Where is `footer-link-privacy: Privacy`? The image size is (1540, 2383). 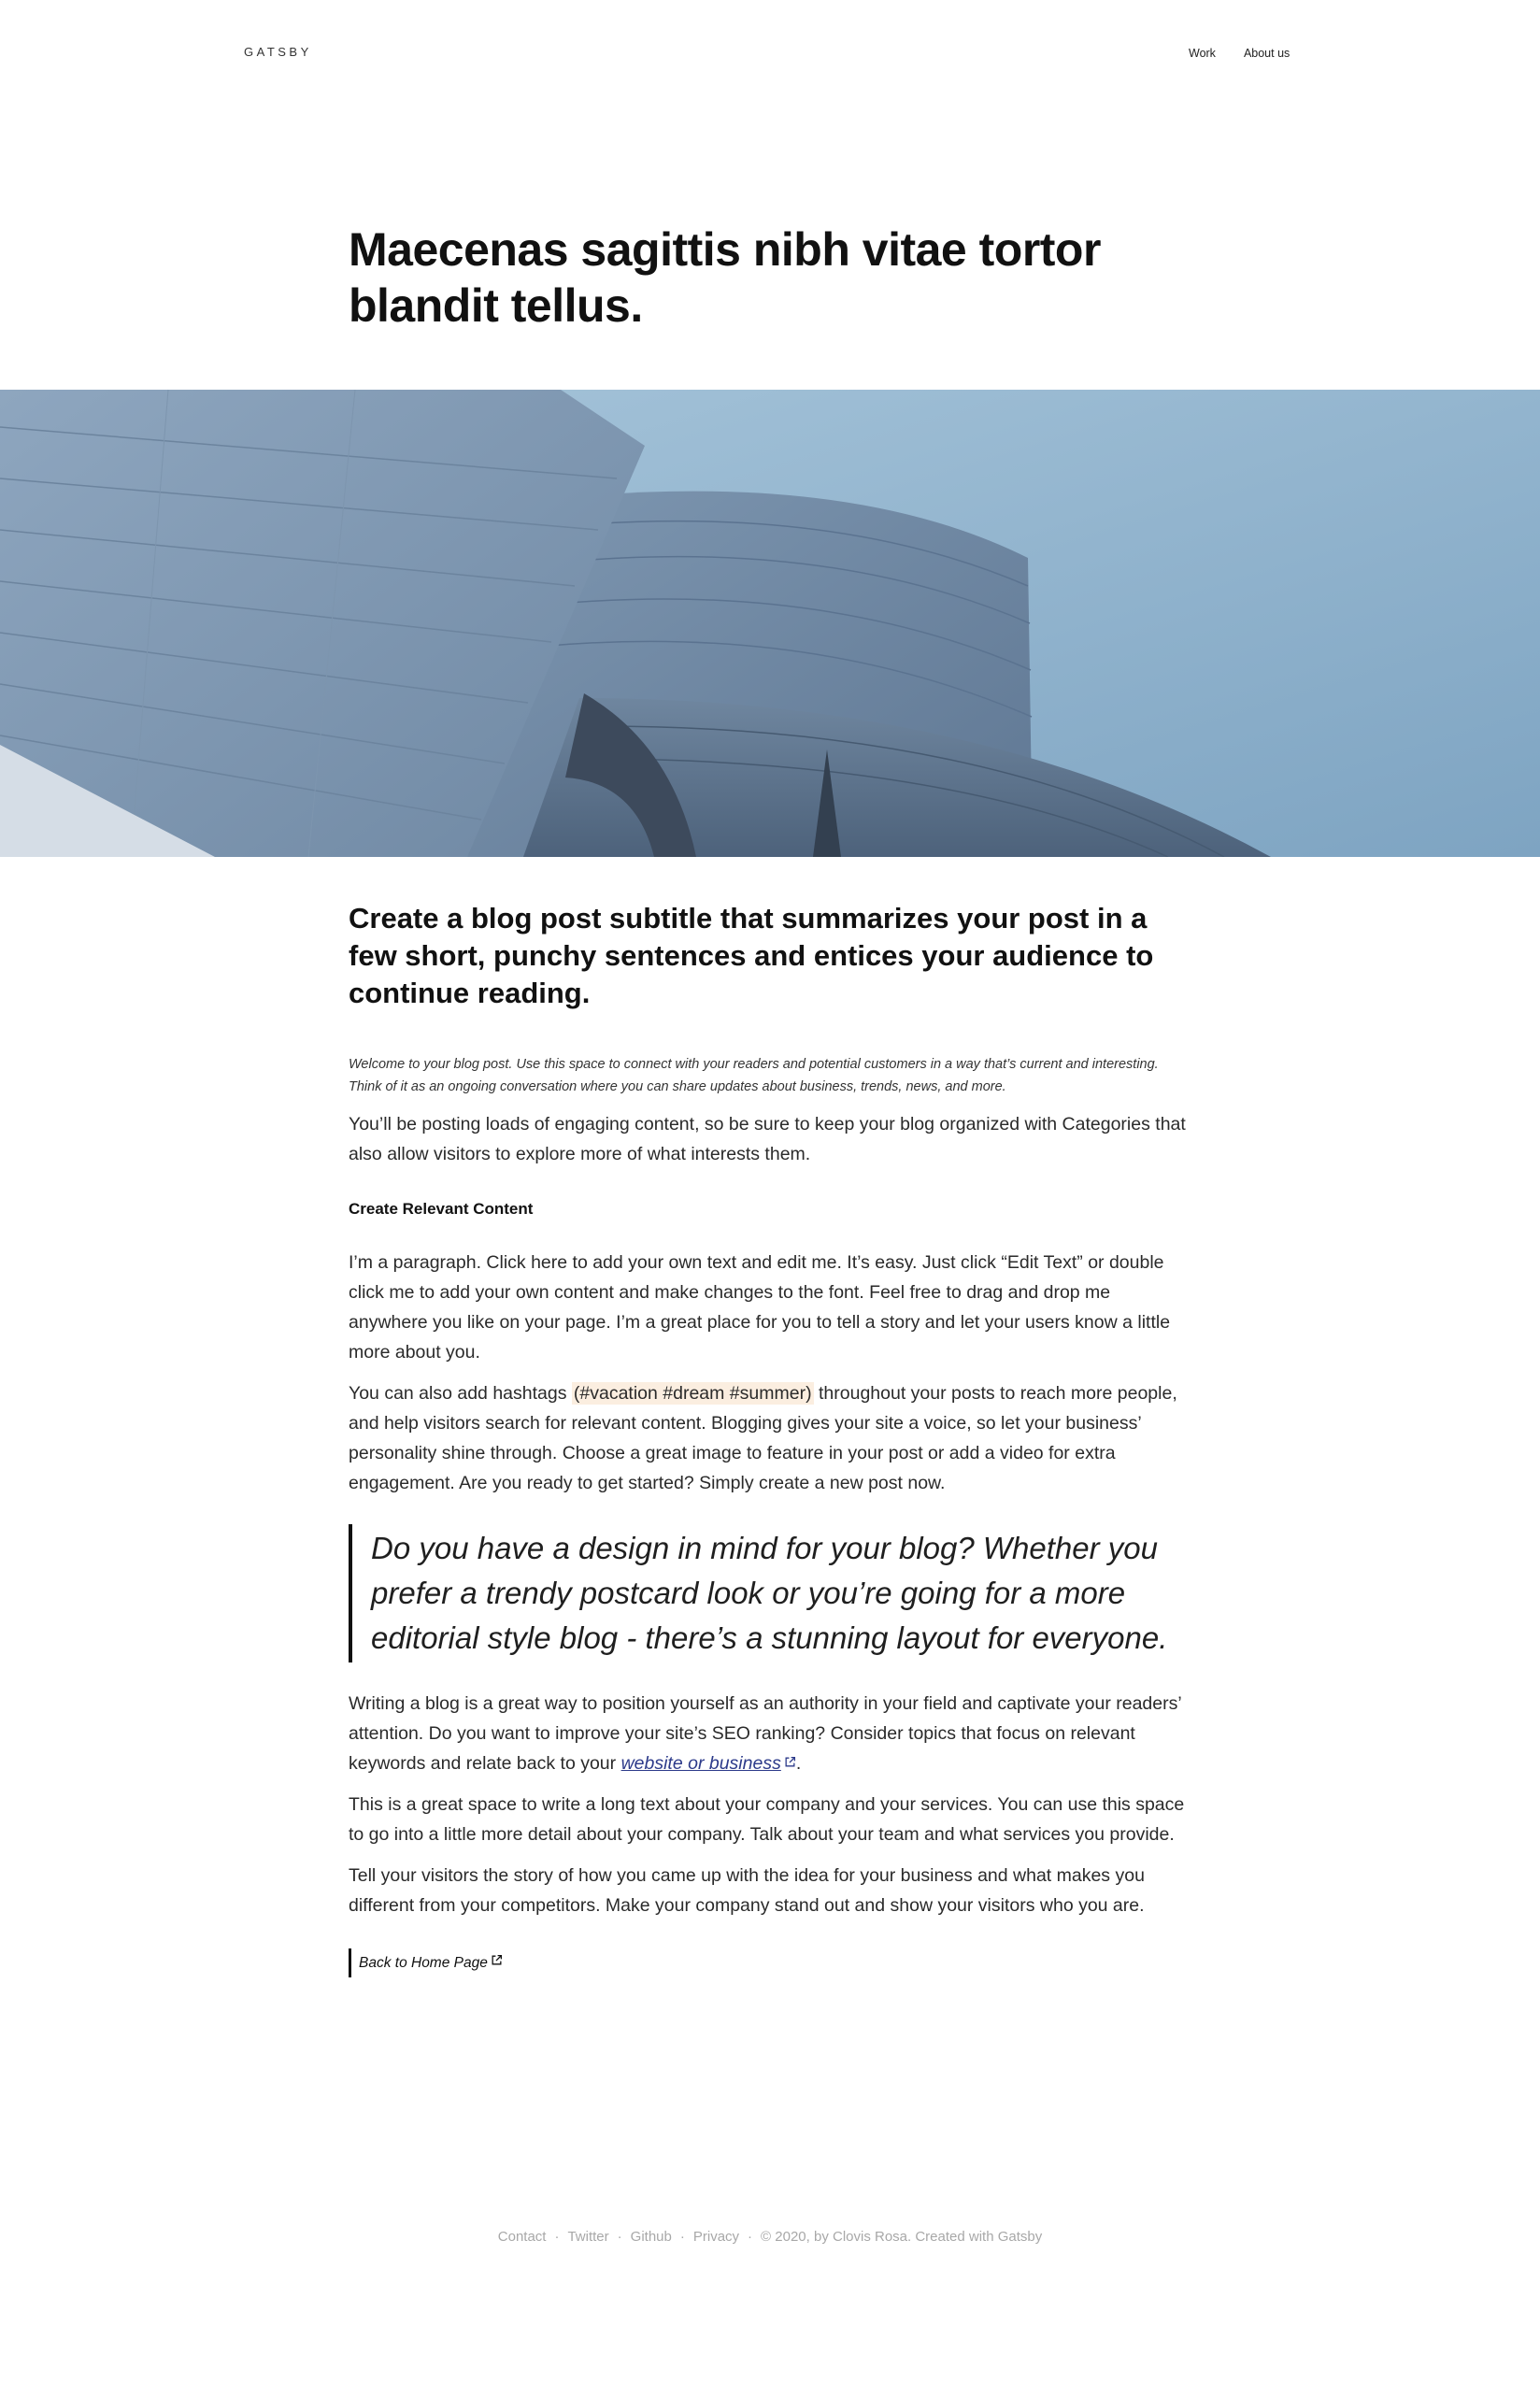
footer-link-privacy: Privacy is located at coordinates (716, 2237).